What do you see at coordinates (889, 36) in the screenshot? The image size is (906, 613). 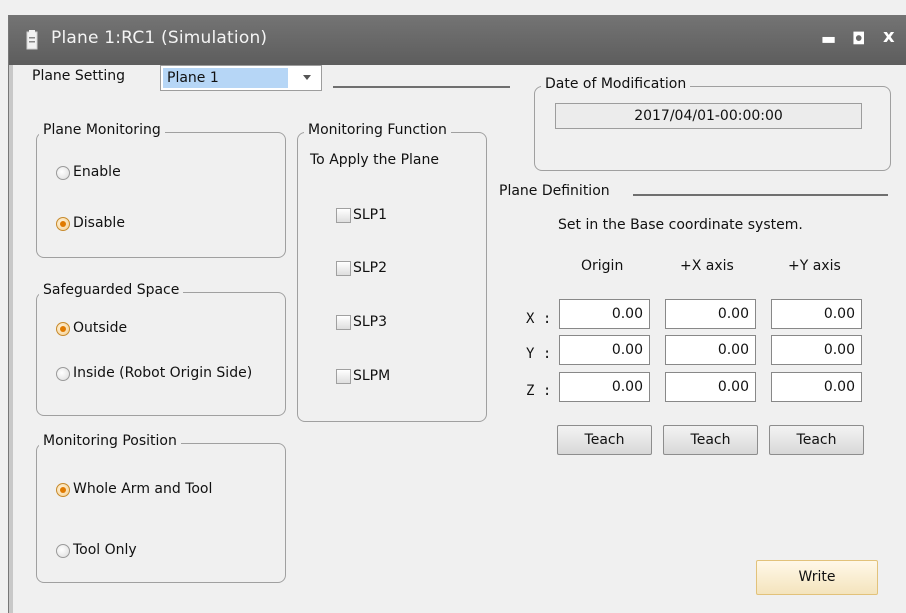 I see `close-button: x` at bounding box center [889, 36].